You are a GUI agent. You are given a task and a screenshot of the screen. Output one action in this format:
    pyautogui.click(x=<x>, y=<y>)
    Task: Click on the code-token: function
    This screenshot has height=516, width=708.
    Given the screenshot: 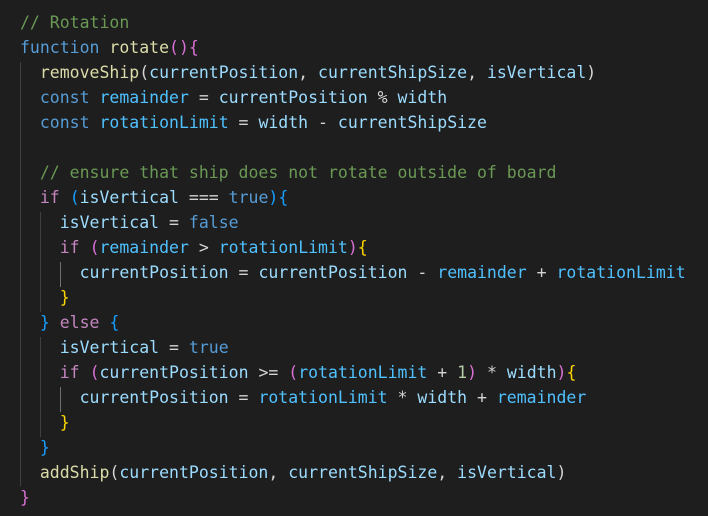 What is the action you would take?
    pyautogui.click(x=60, y=47)
    